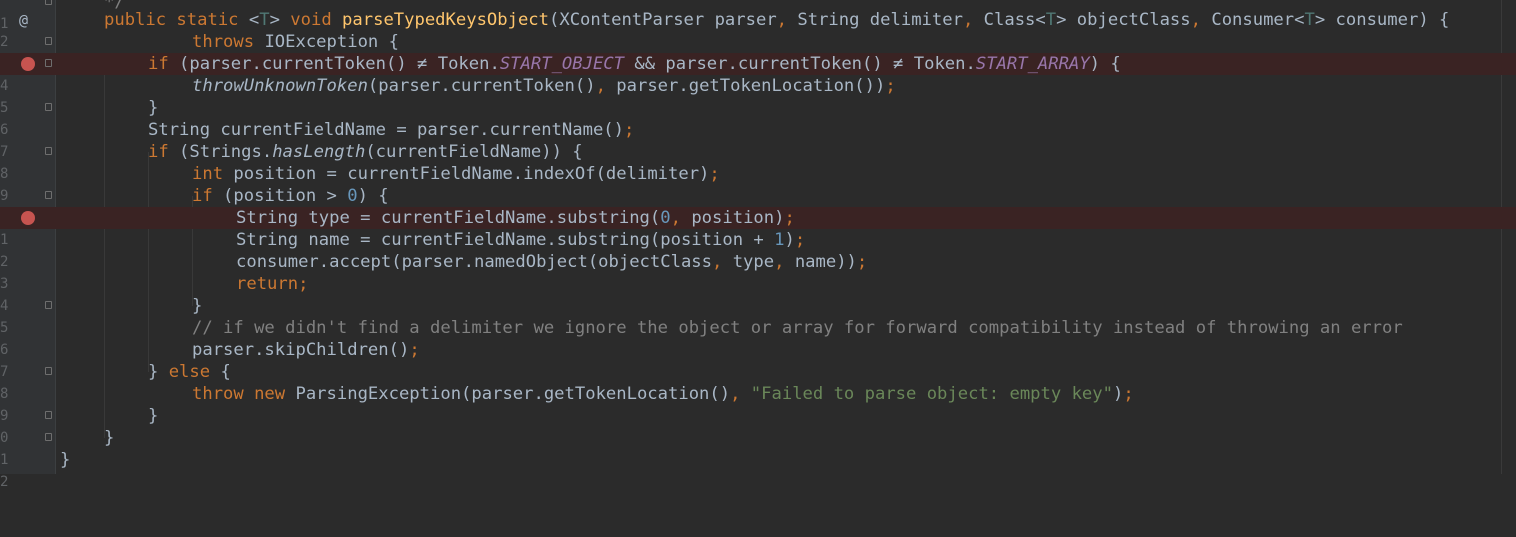 The height and width of the screenshot is (537, 1516). What do you see at coordinates (758, 359) in the screenshot?
I see `code-line: 7 parser.skipChildren();` at bounding box center [758, 359].